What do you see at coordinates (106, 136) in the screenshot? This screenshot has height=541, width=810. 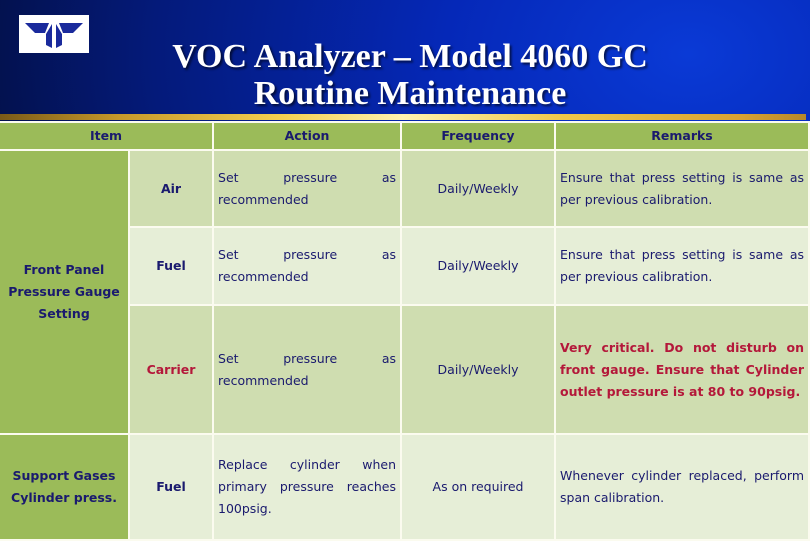 I see `column-header-item: Item` at bounding box center [106, 136].